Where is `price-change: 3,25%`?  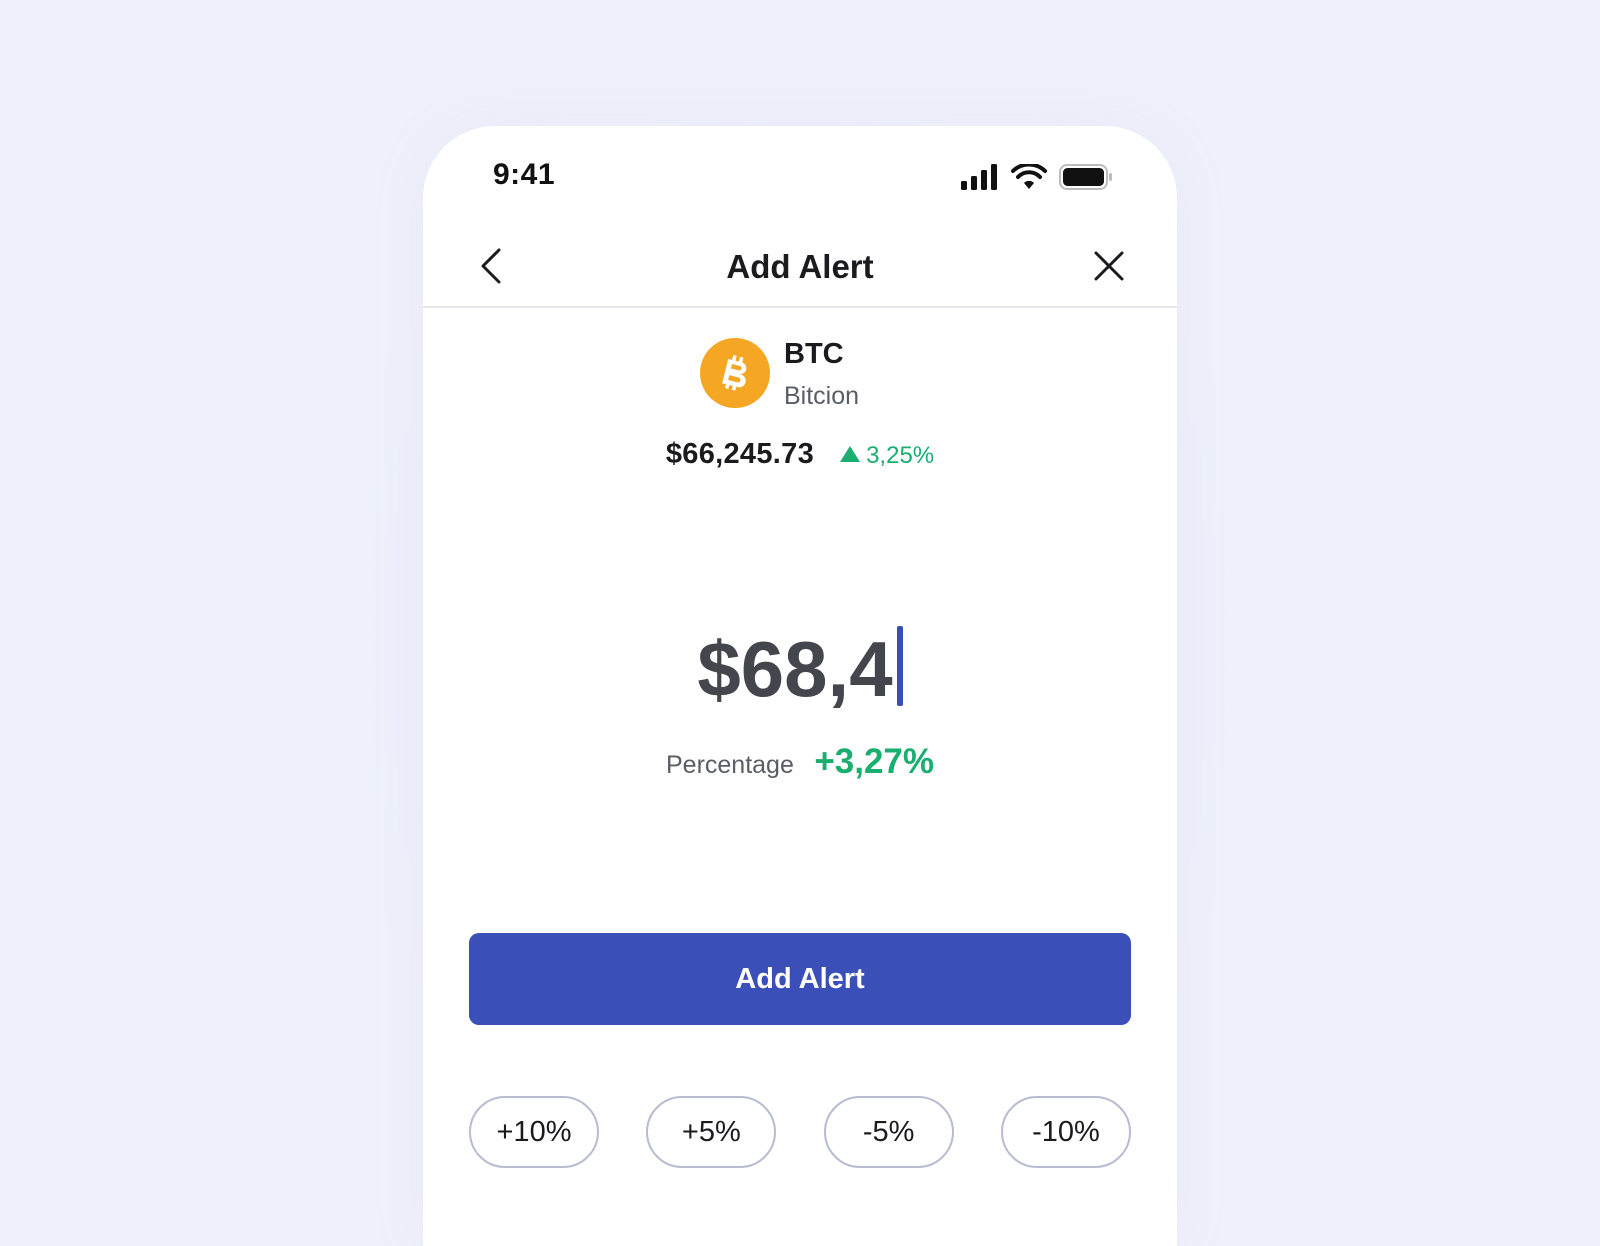
price-change: 3,25% is located at coordinates (887, 455).